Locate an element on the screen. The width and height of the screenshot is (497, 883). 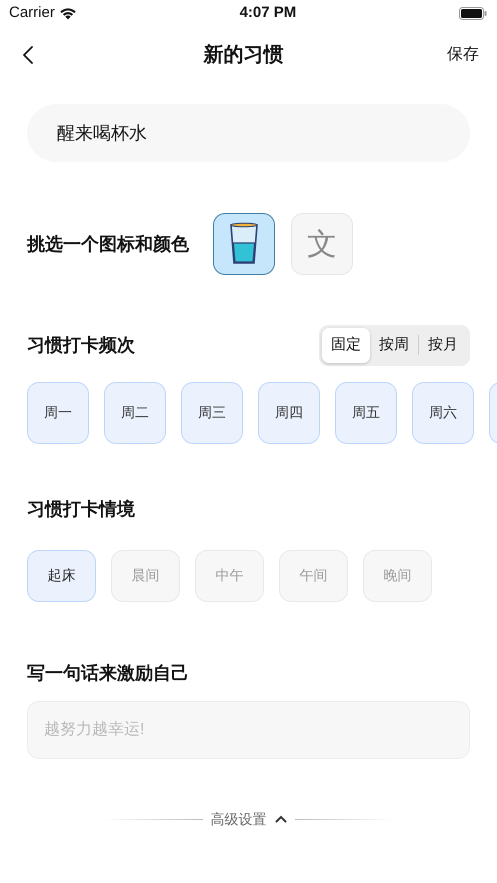
status-time: 4:07 PM is located at coordinates (268, 12).